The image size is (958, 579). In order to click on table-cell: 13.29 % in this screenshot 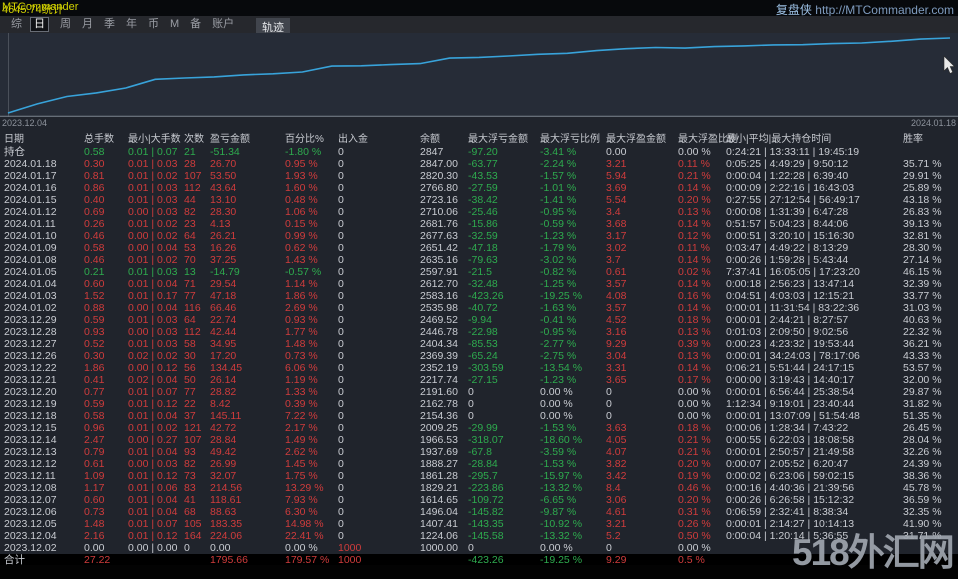, I will do `click(304, 488)`.